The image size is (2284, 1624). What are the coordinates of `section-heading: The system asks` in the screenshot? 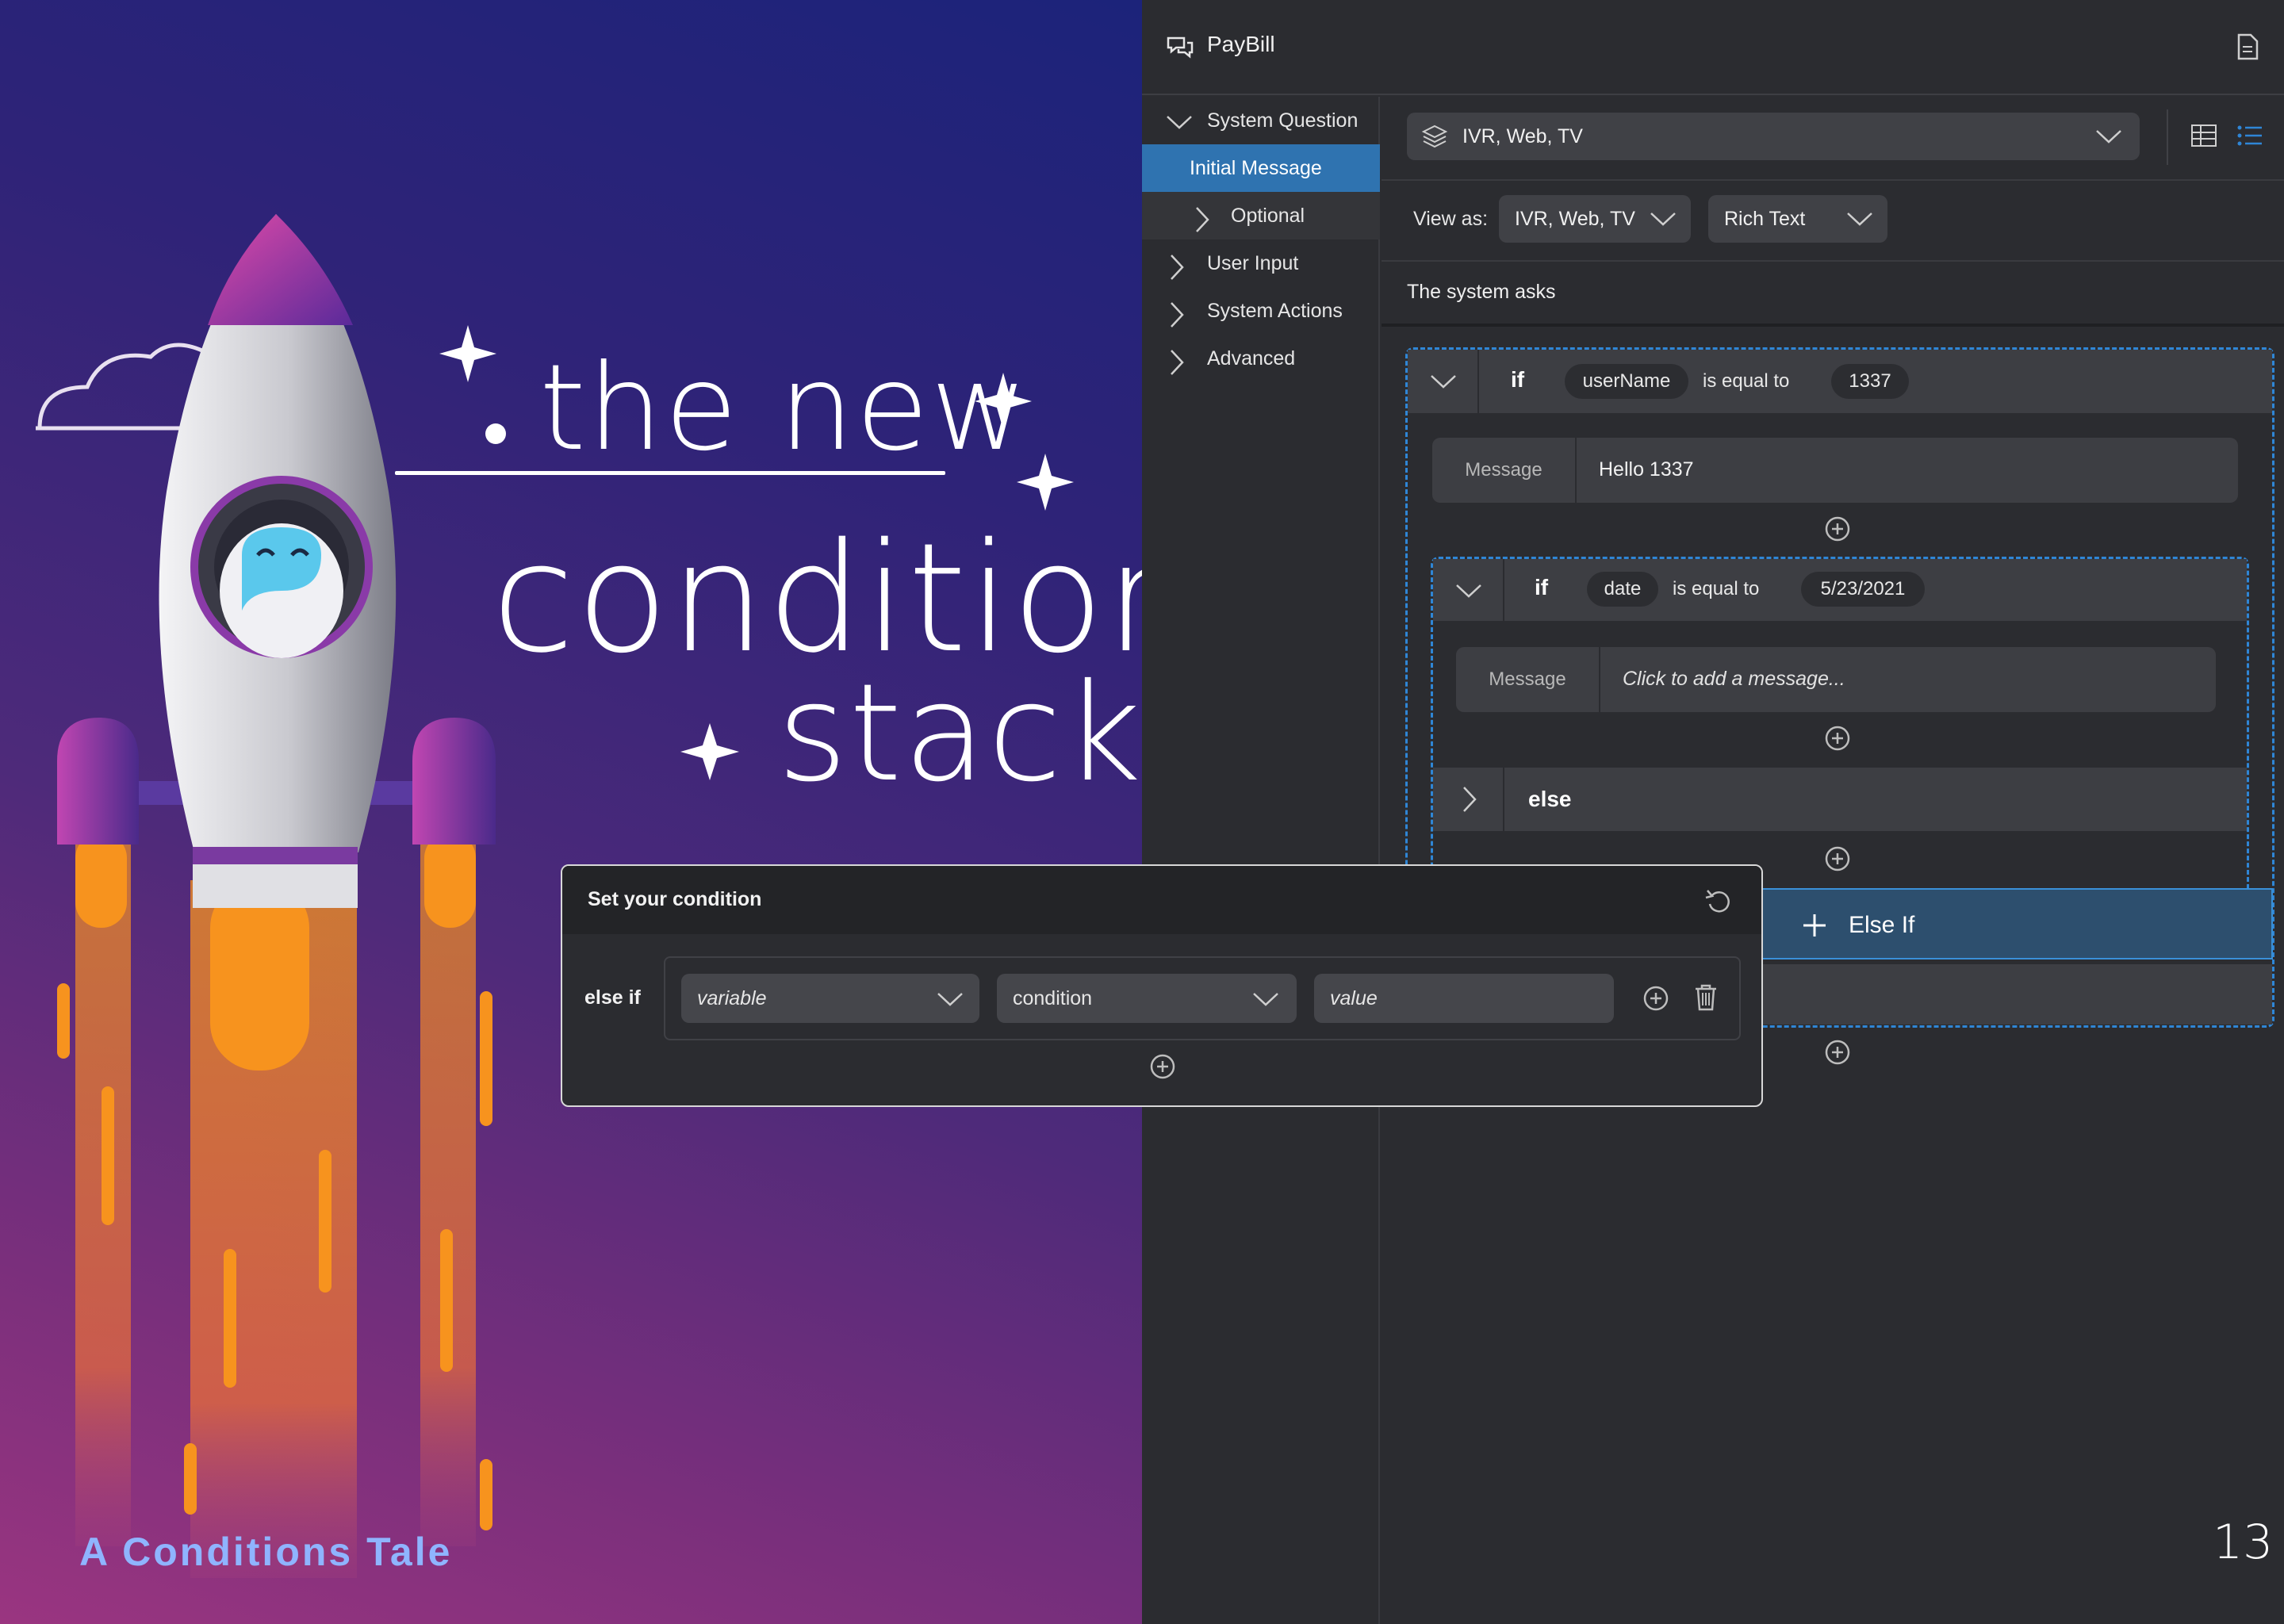 It's located at (1481, 292).